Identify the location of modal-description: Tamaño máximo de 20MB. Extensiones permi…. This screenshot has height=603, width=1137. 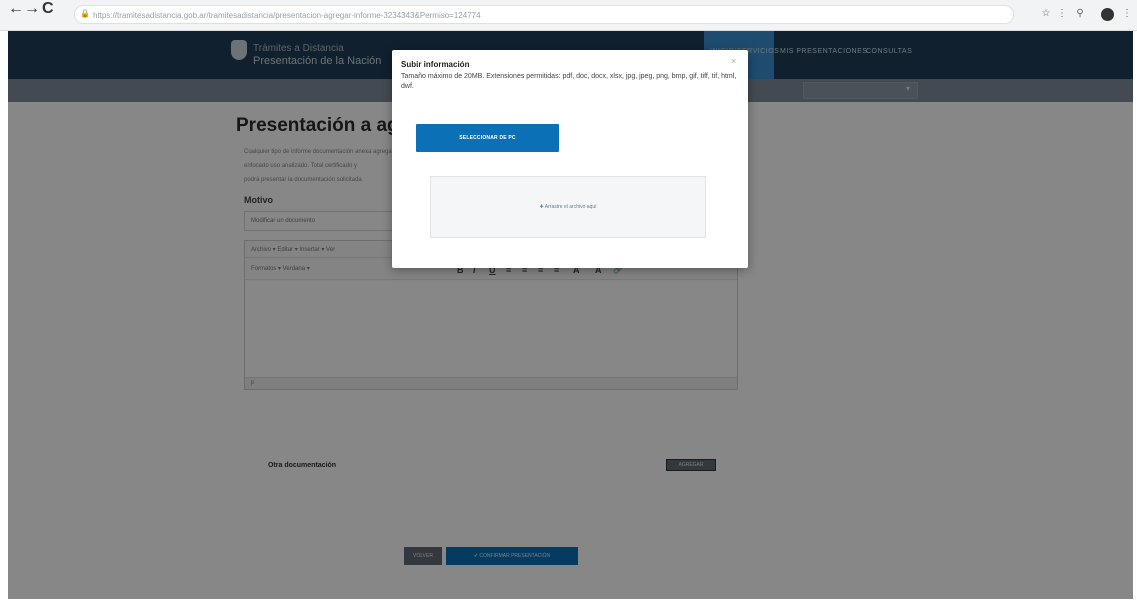
(569, 81).